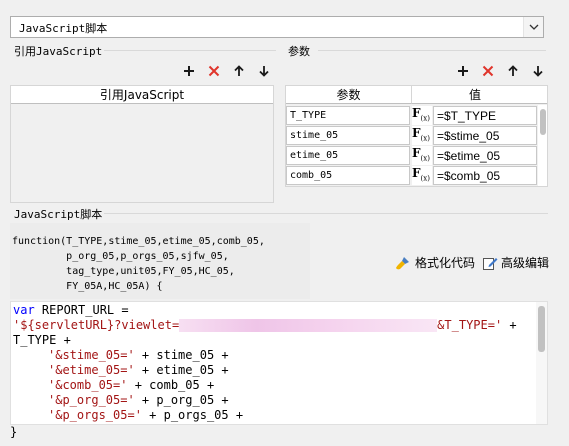 The image size is (569, 446). Describe the element at coordinates (299, 51) in the screenshot. I see `params-section-title: 参数` at that location.